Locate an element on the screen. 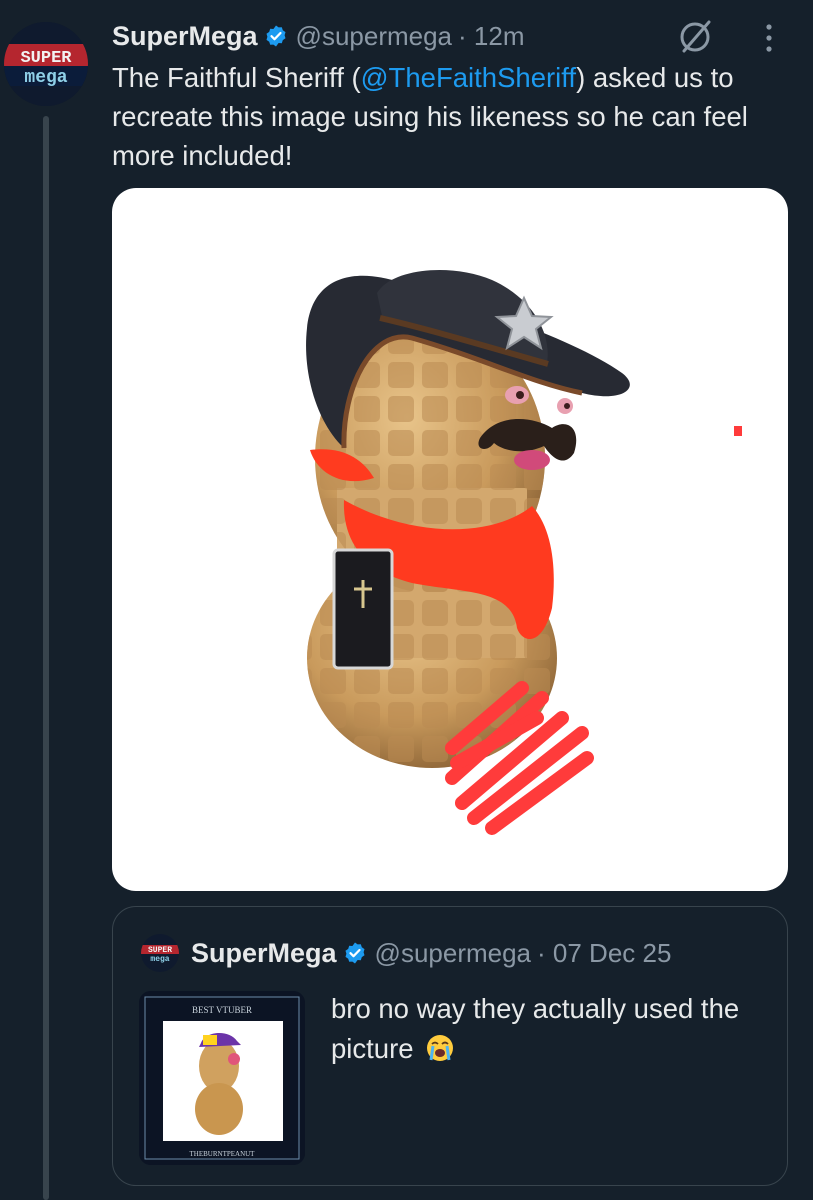 This screenshot has width=813, height=1200. quoted-avatar-label-top: SUPER is located at coordinates (160, 950).